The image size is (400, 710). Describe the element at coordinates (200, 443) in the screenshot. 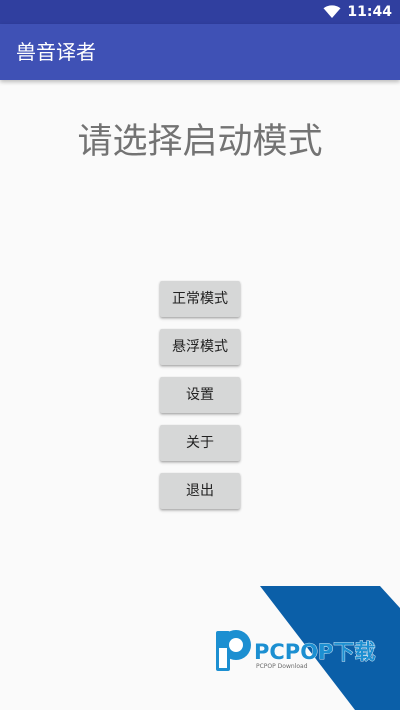

I see `about-button: 关于` at that location.